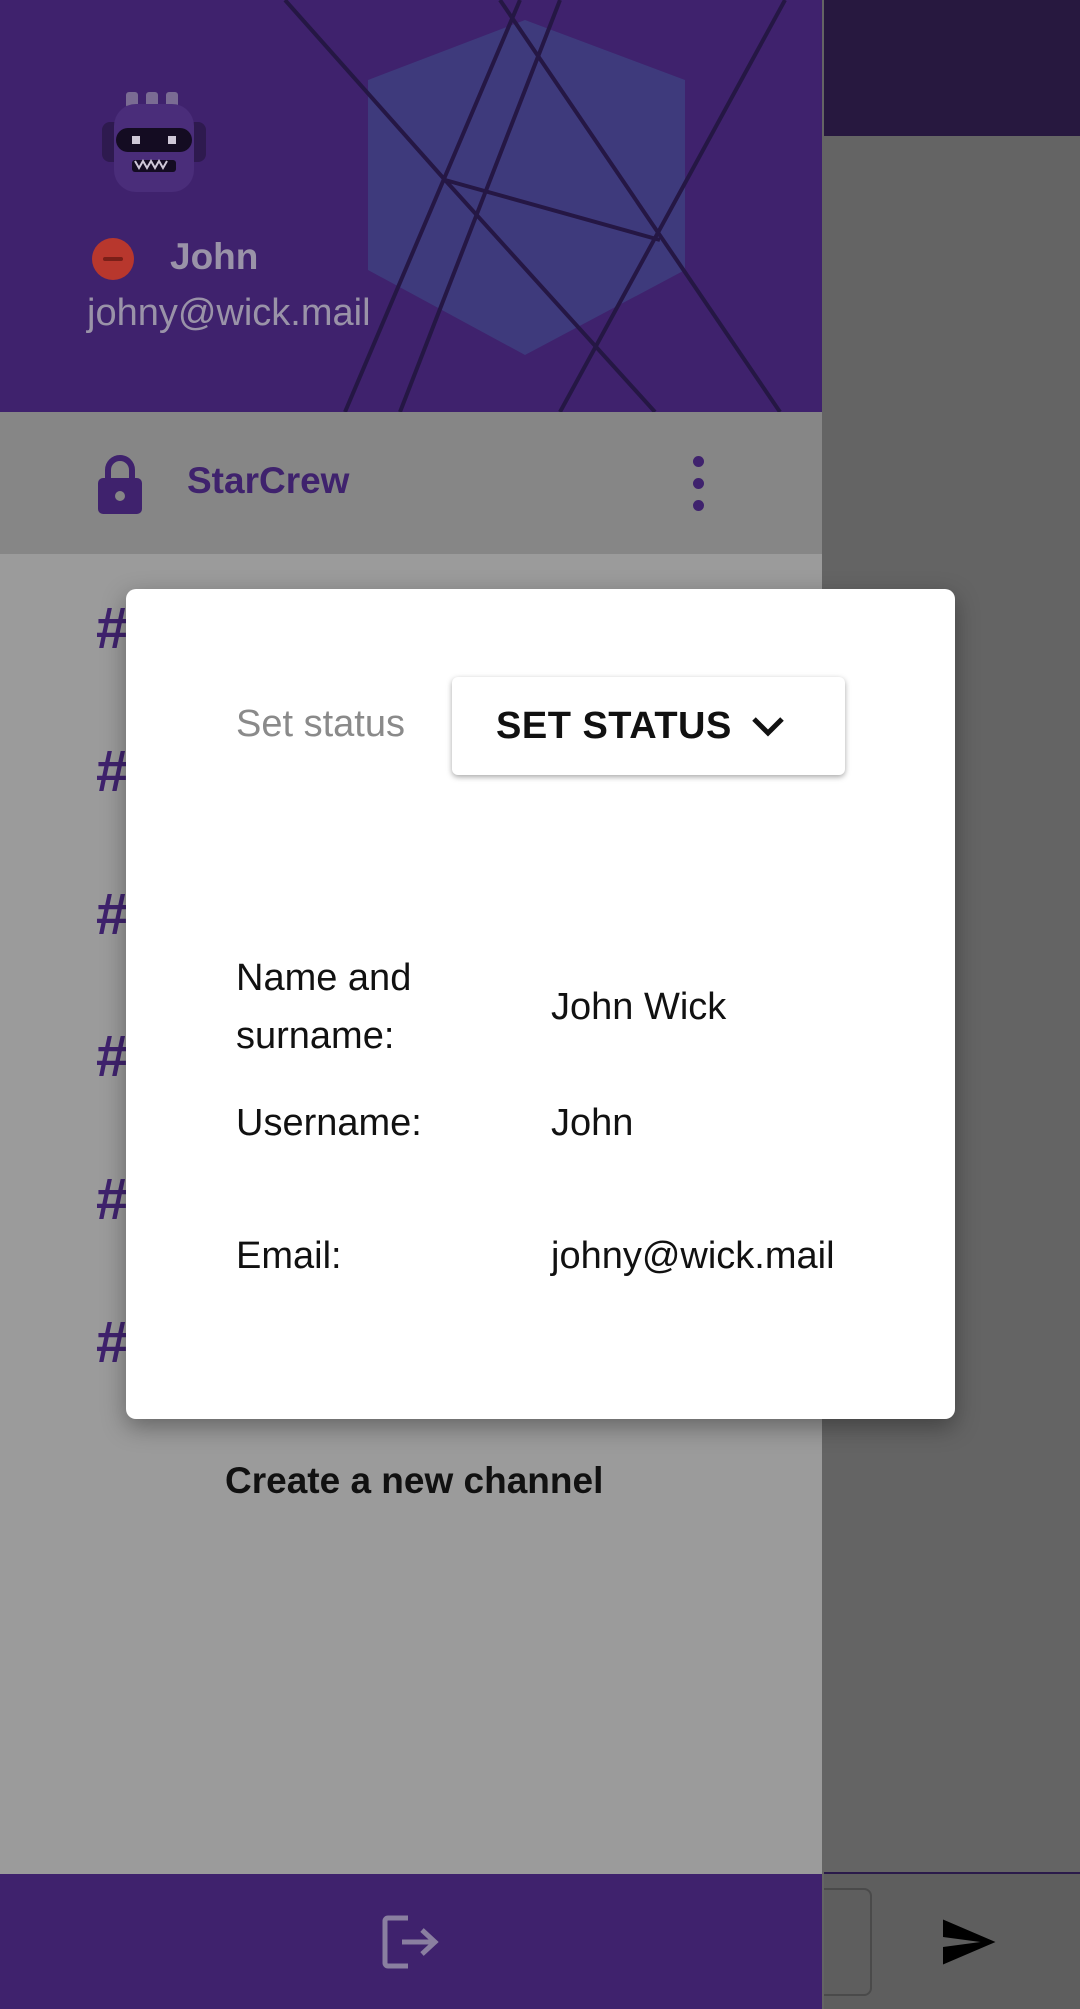 This screenshot has width=1080, height=2009. What do you see at coordinates (154, 143) in the screenshot?
I see `avatar` at bounding box center [154, 143].